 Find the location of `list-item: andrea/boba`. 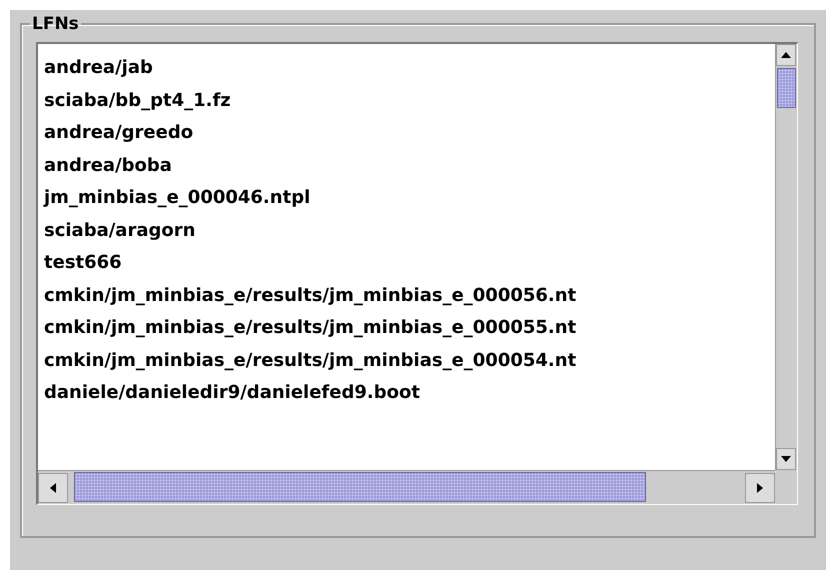

list-item: andrea/boba is located at coordinates (108, 166).